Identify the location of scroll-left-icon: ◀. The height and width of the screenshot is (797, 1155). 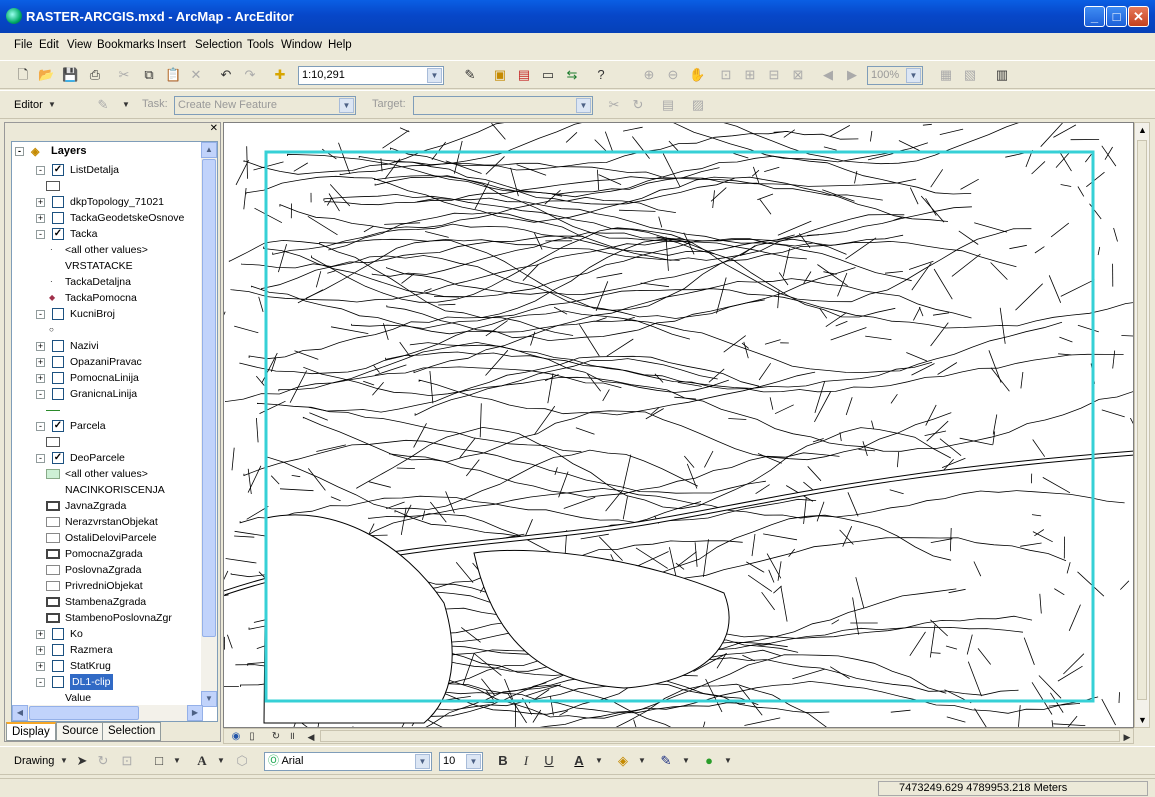
(20, 713).